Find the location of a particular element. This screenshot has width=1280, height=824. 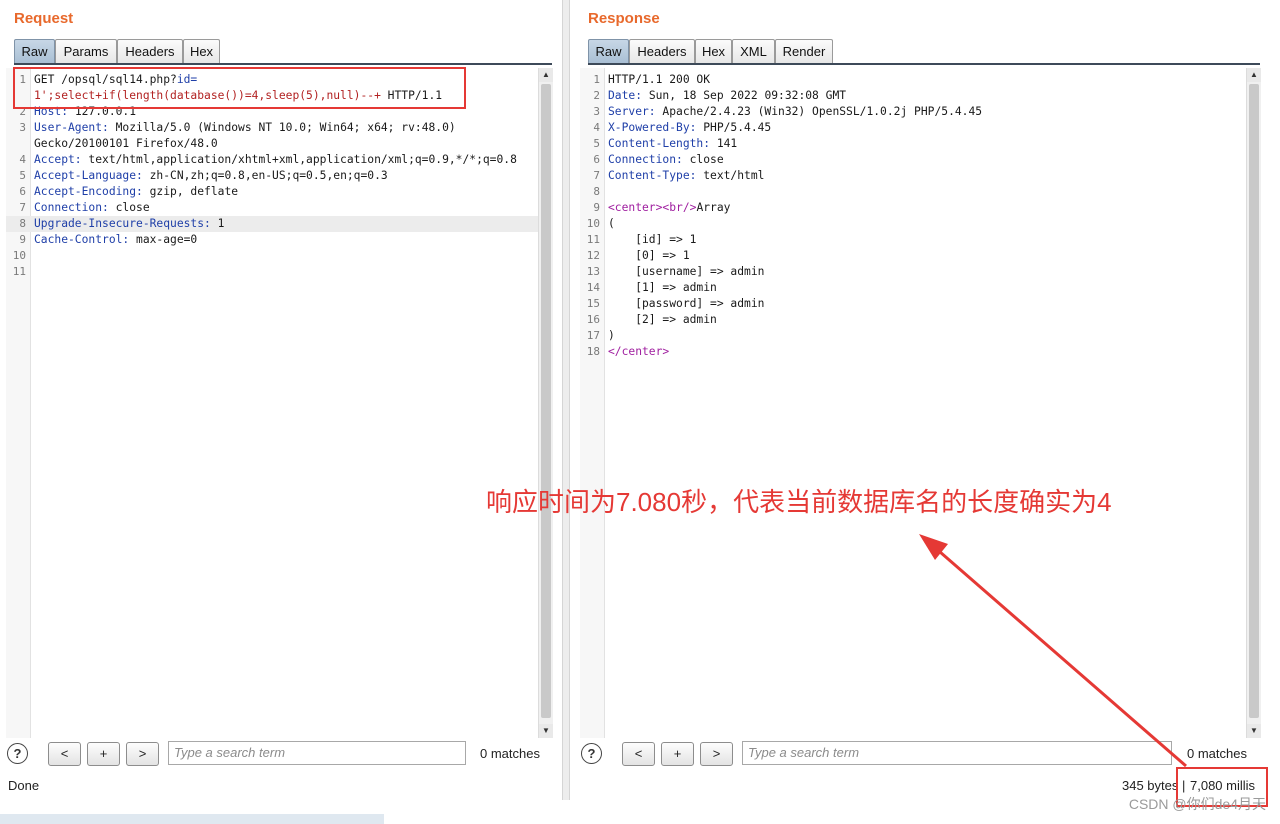

annotation-arrow is located at coordinates (1053, 651).